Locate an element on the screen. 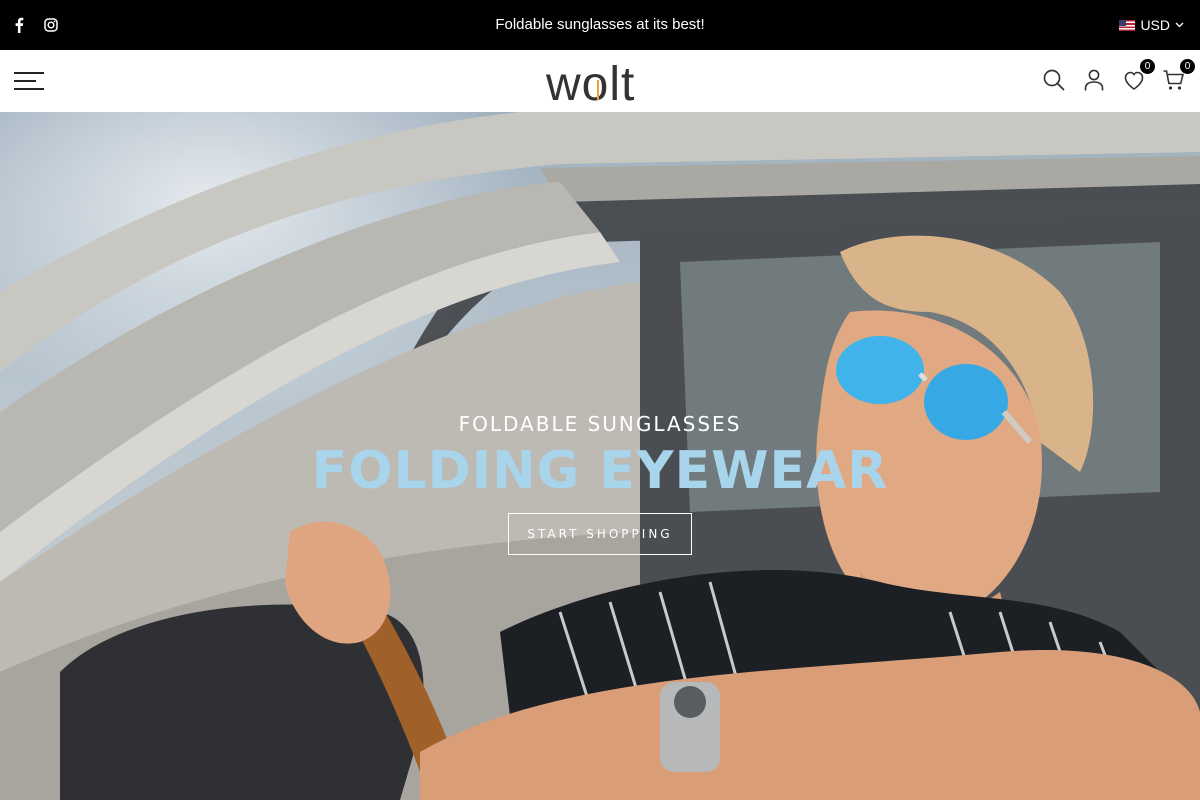  account-button is located at coordinates (1094, 80).